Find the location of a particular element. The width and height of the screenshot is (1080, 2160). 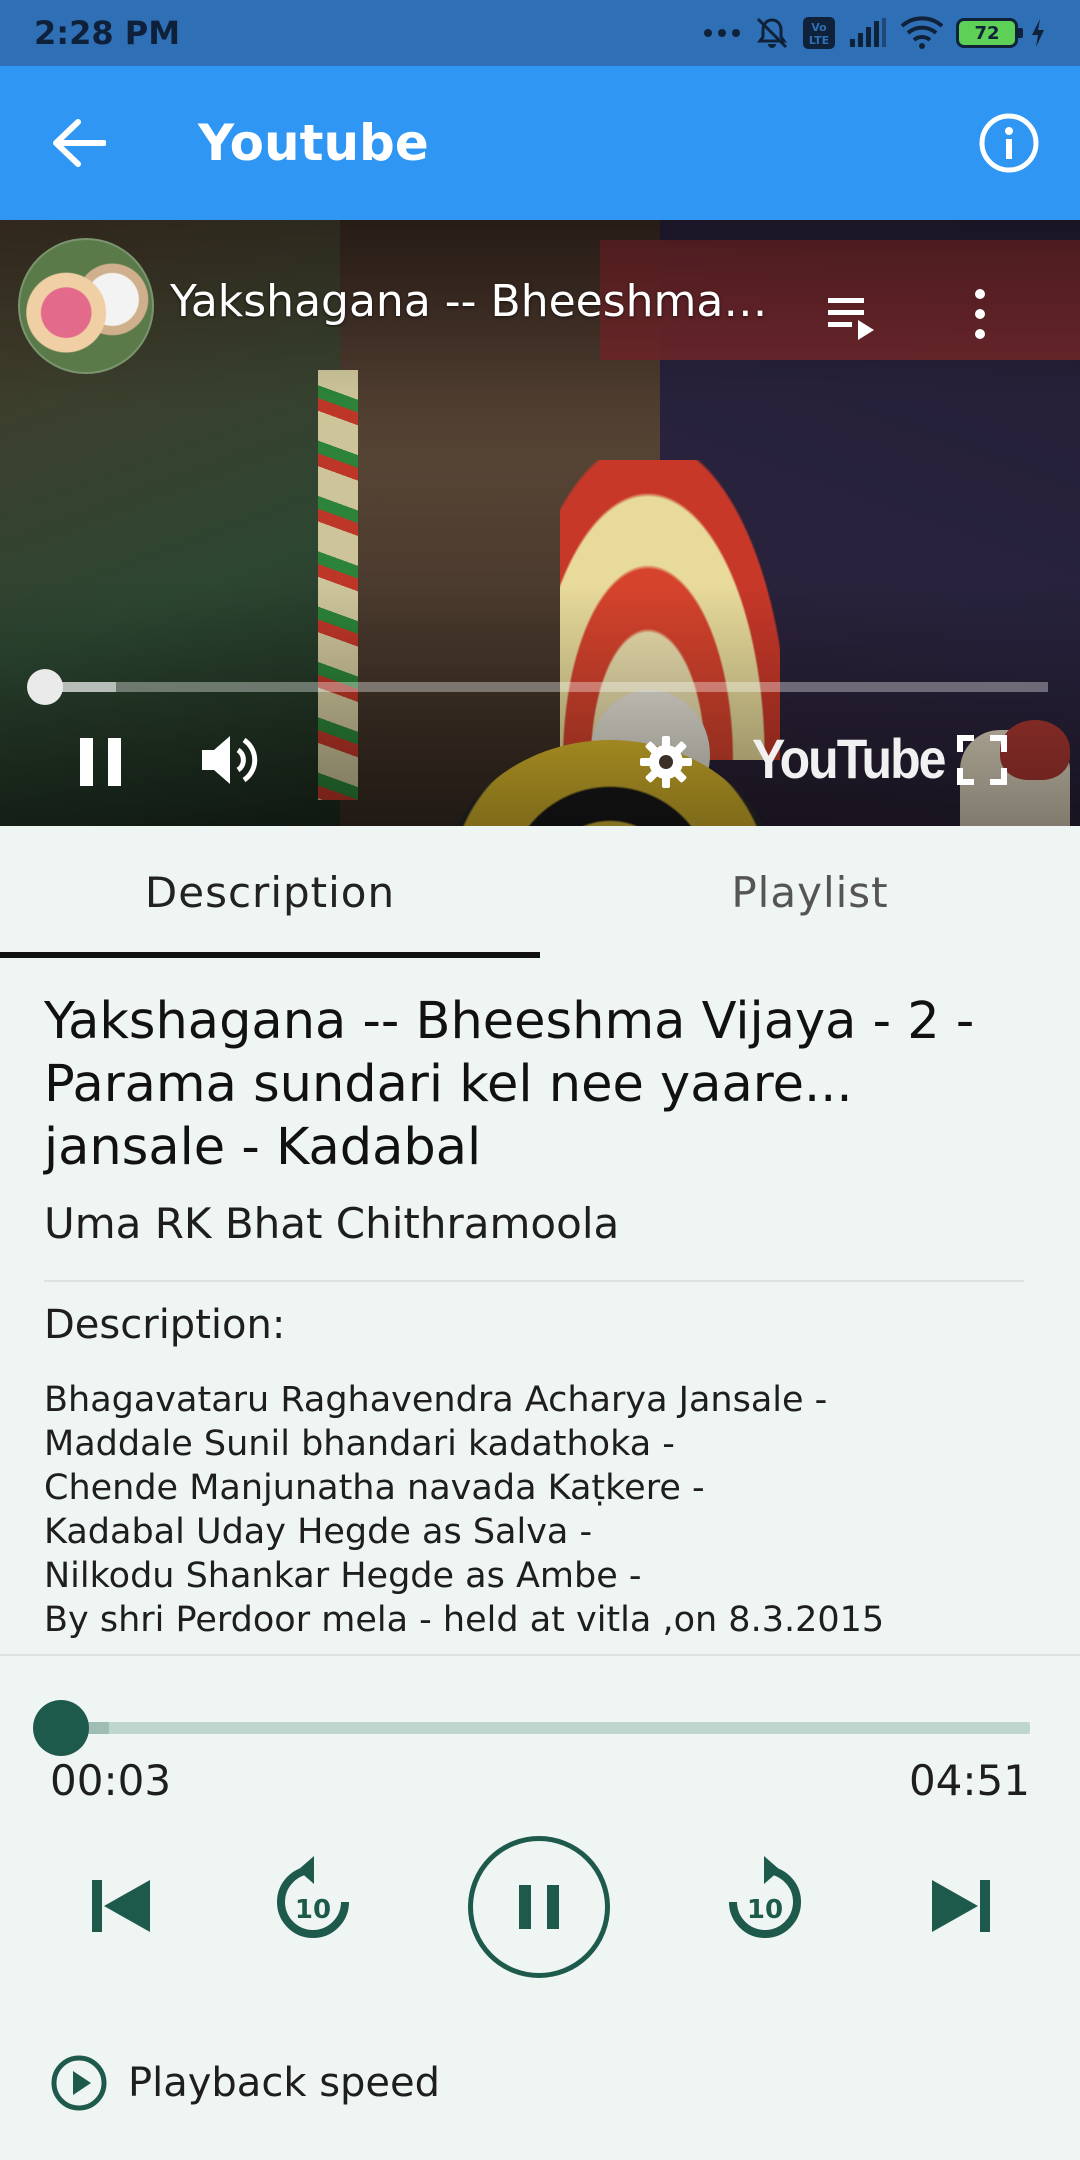

status-bar: 2:28 PM Vo LTE 72 is located at coordinates (540, 33).